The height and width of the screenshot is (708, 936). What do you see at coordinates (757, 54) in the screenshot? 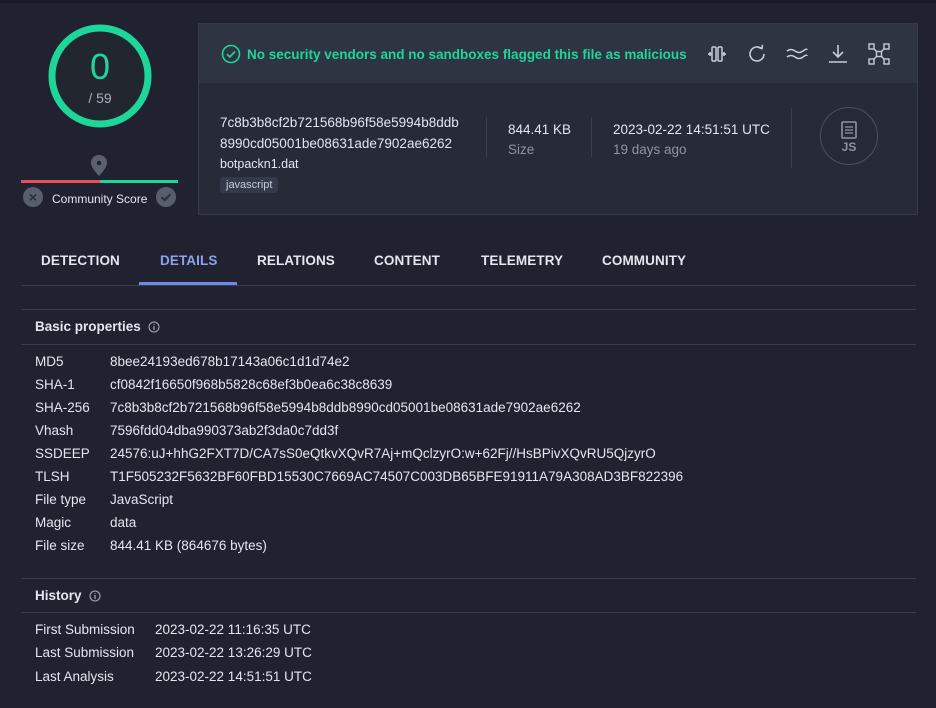
I see `reanalyze-icon` at bounding box center [757, 54].